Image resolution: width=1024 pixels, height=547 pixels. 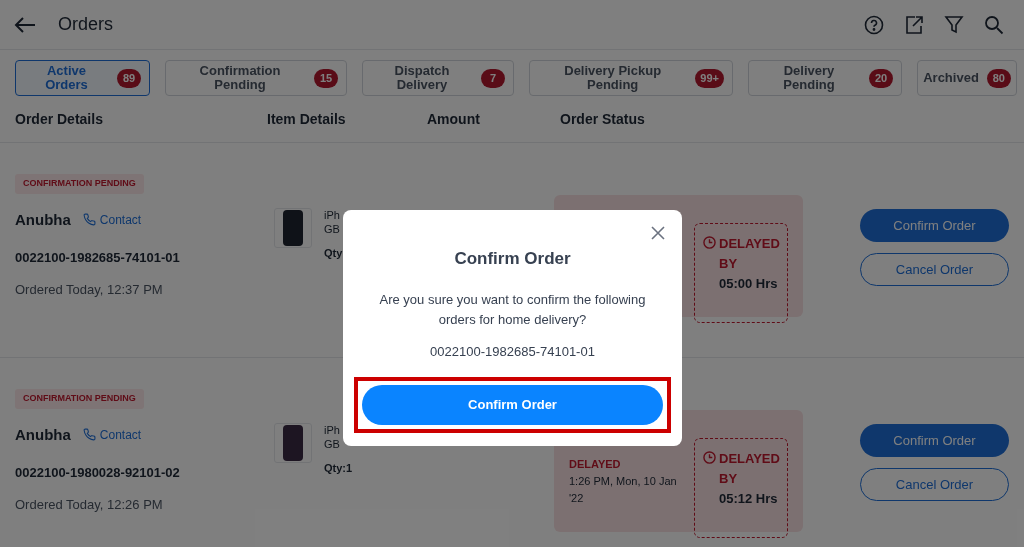 I want to click on count-badge: 80, so click(x=998, y=78).